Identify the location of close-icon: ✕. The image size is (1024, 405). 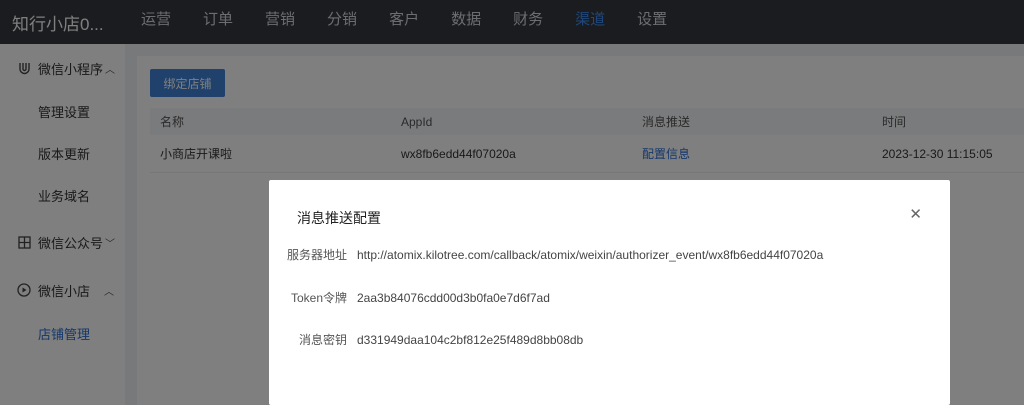
(915, 214).